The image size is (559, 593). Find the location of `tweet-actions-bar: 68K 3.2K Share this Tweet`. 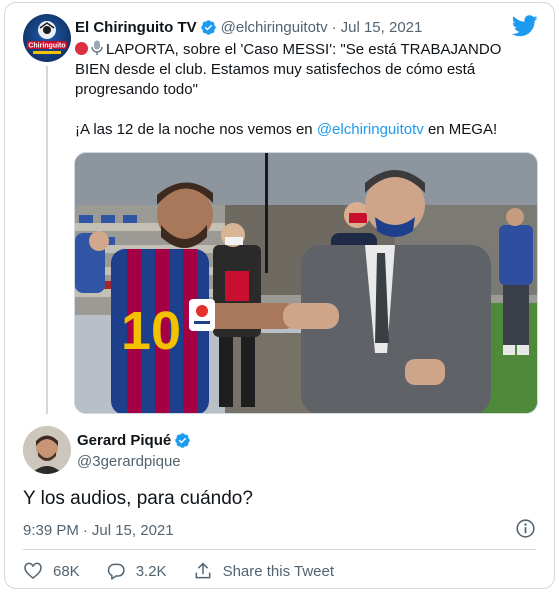

tweet-actions-bar: 68K 3.2K Share this Tweet is located at coordinates (191, 571).